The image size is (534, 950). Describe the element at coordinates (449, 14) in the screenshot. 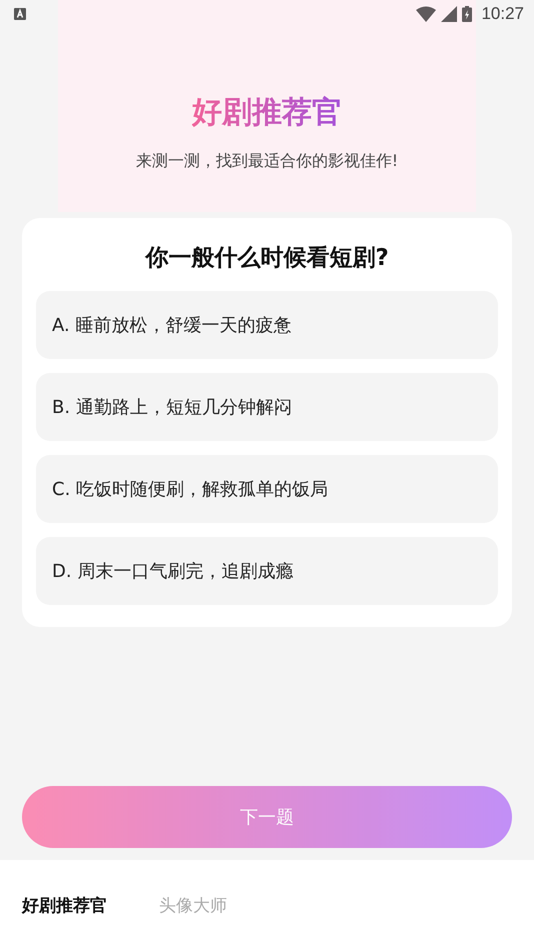

I see `signal-icon` at that location.